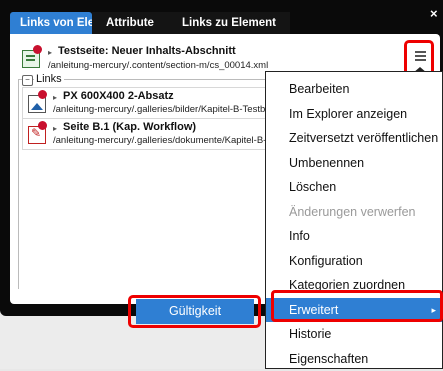  What do you see at coordinates (354, 236) in the screenshot?
I see `menu-item-info: Info` at bounding box center [354, 236].